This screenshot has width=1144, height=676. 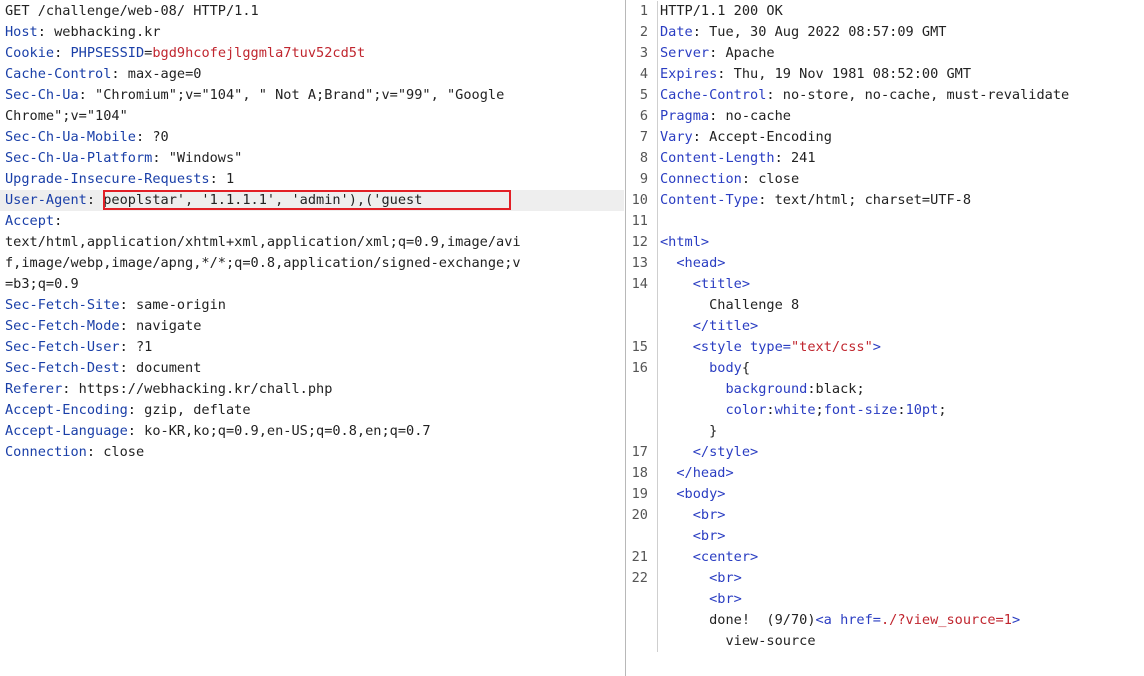 What do you see at coordinates (74, 452) in the screenshot?
I see `request-line-text: Connection: close` at bounding box center [74, 452].